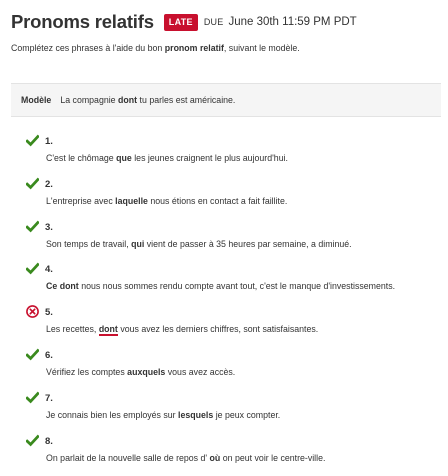  What do you see at coordinates (88, 48) in the screenshot?
I see `instructions-text: Complétez ces phrases à l'aide du bon` at bounding box center [88, 48].